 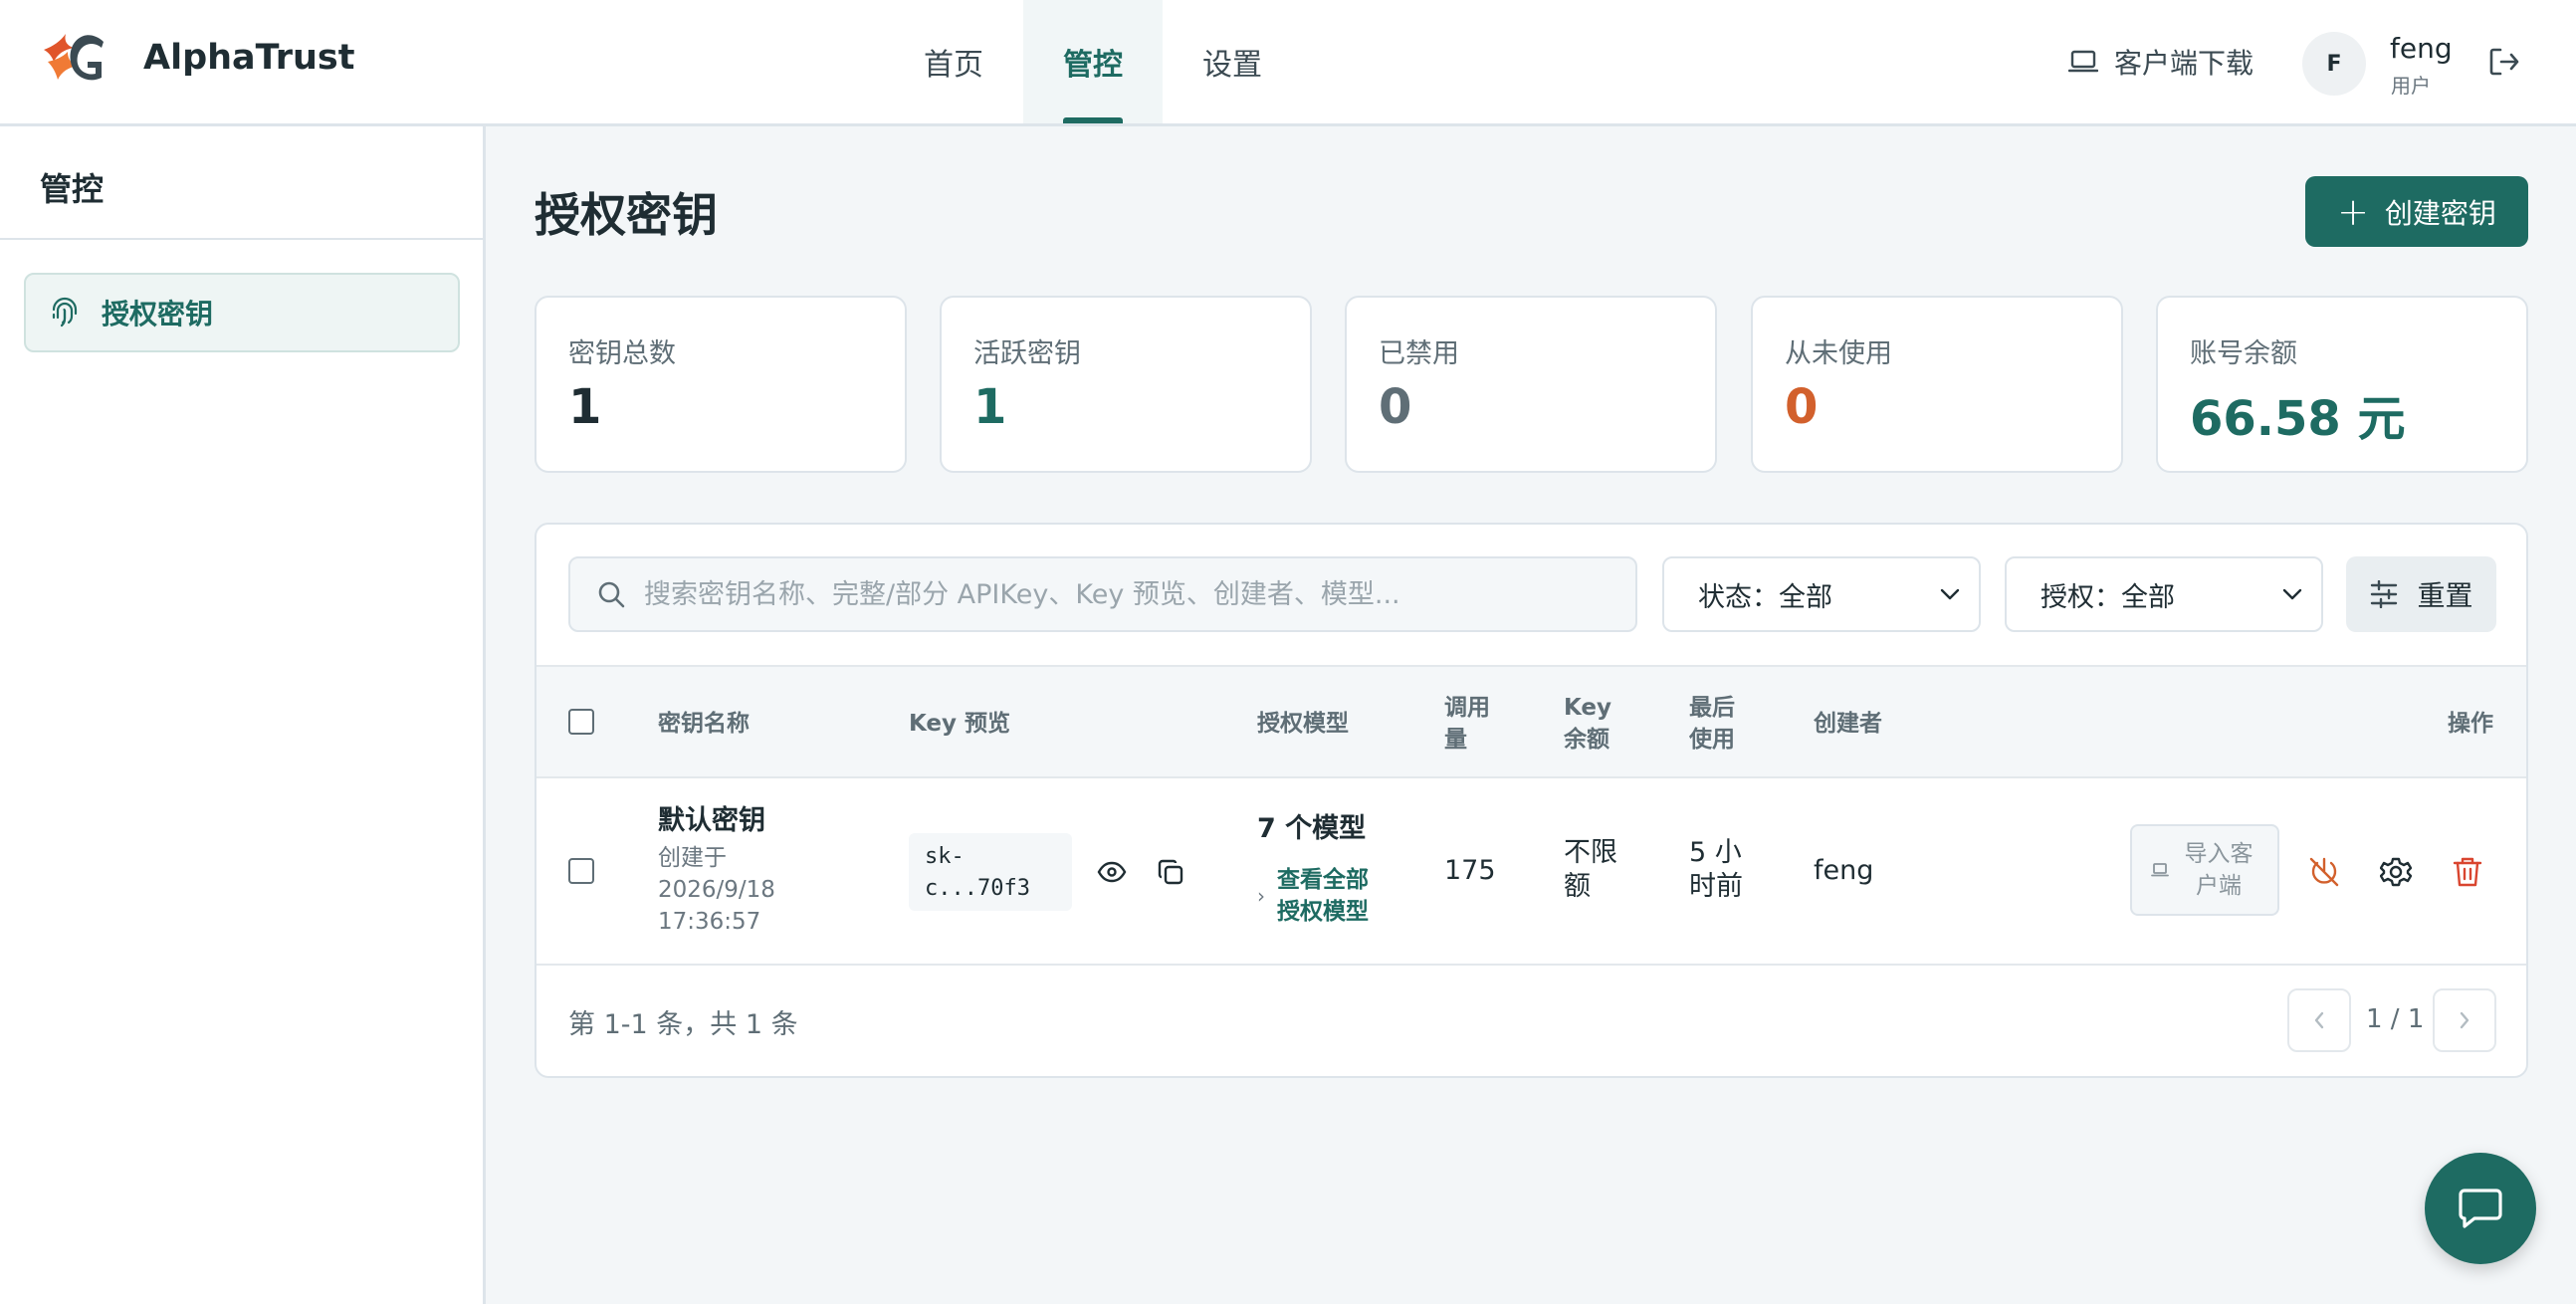 What do you see at coordinates (692, 858) in the screenshot?
I see `key-created-line1: 创建于` at bounding box center [692, 858].